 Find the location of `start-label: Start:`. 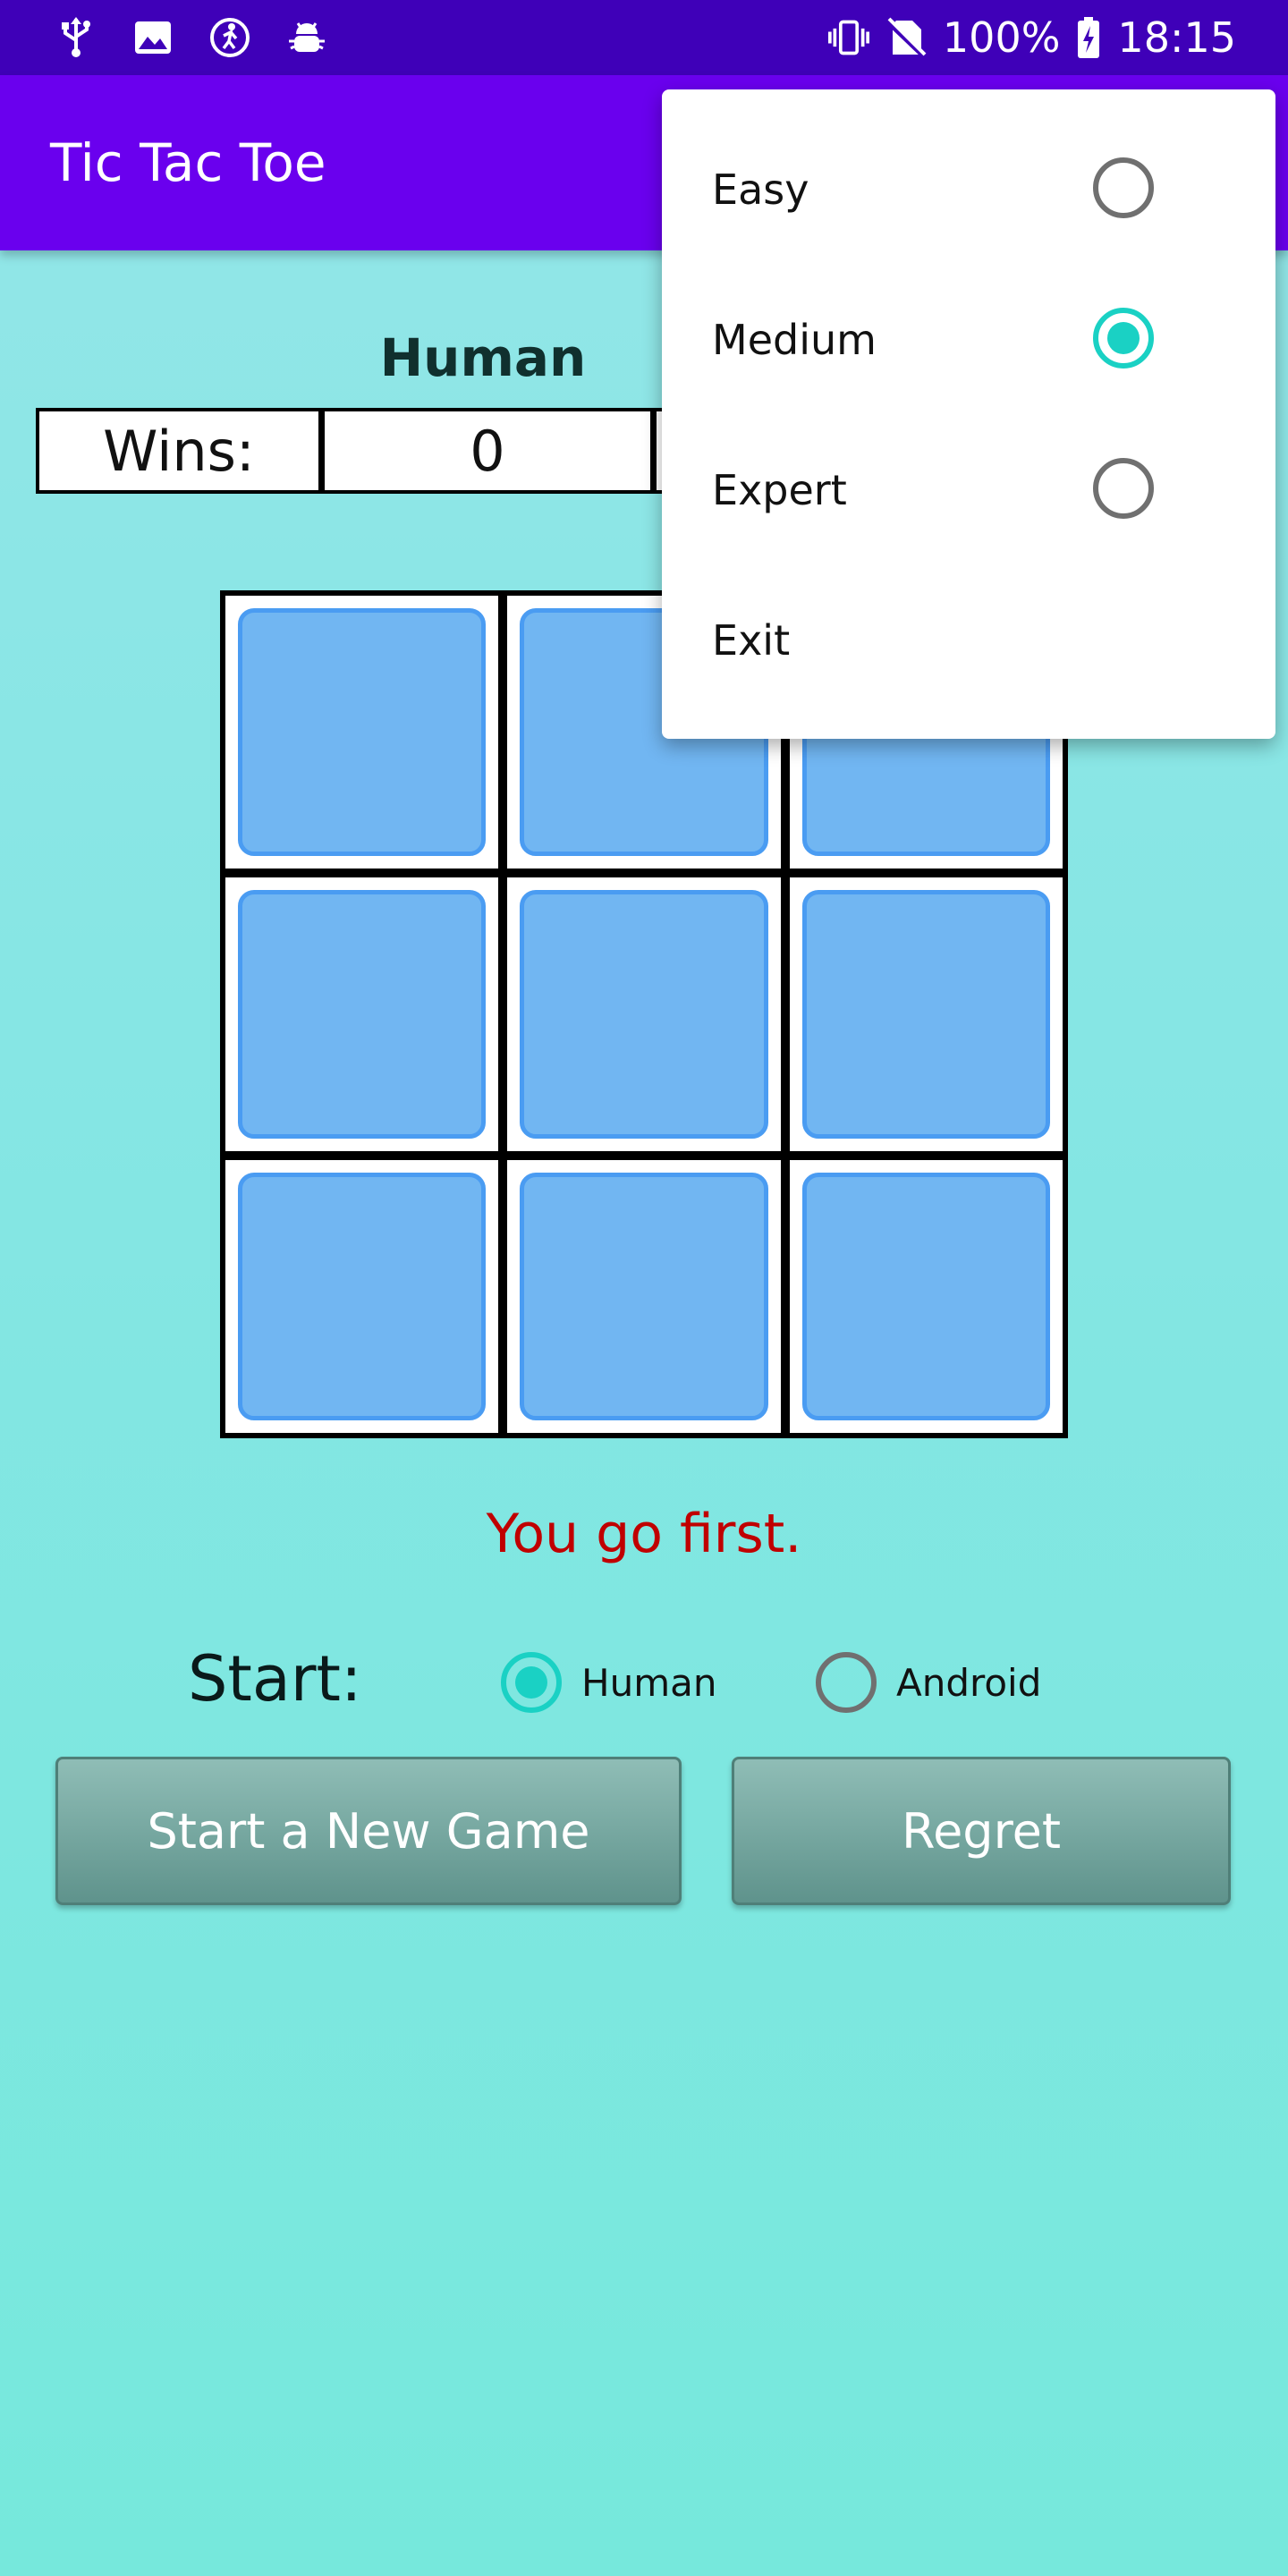

start-label: Start: is located at coordinates (275, 1679).